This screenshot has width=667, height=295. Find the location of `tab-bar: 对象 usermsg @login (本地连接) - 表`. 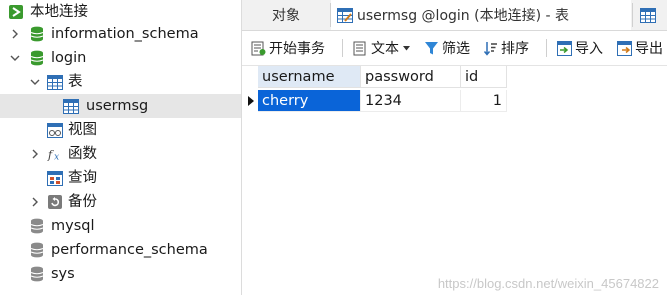

tab-bar: 对象 usermsg @login (本地连接) - 表 is located at coordinates (454, 15).